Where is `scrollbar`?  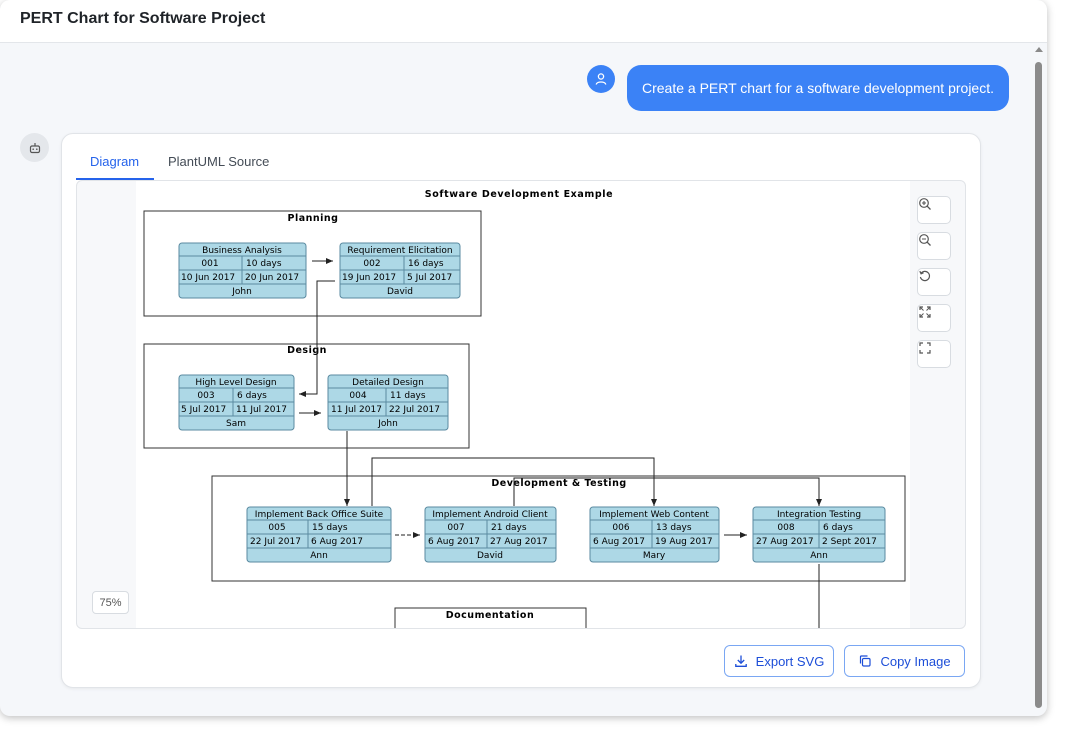
scrollbar is located at coordinates (1039, 379).